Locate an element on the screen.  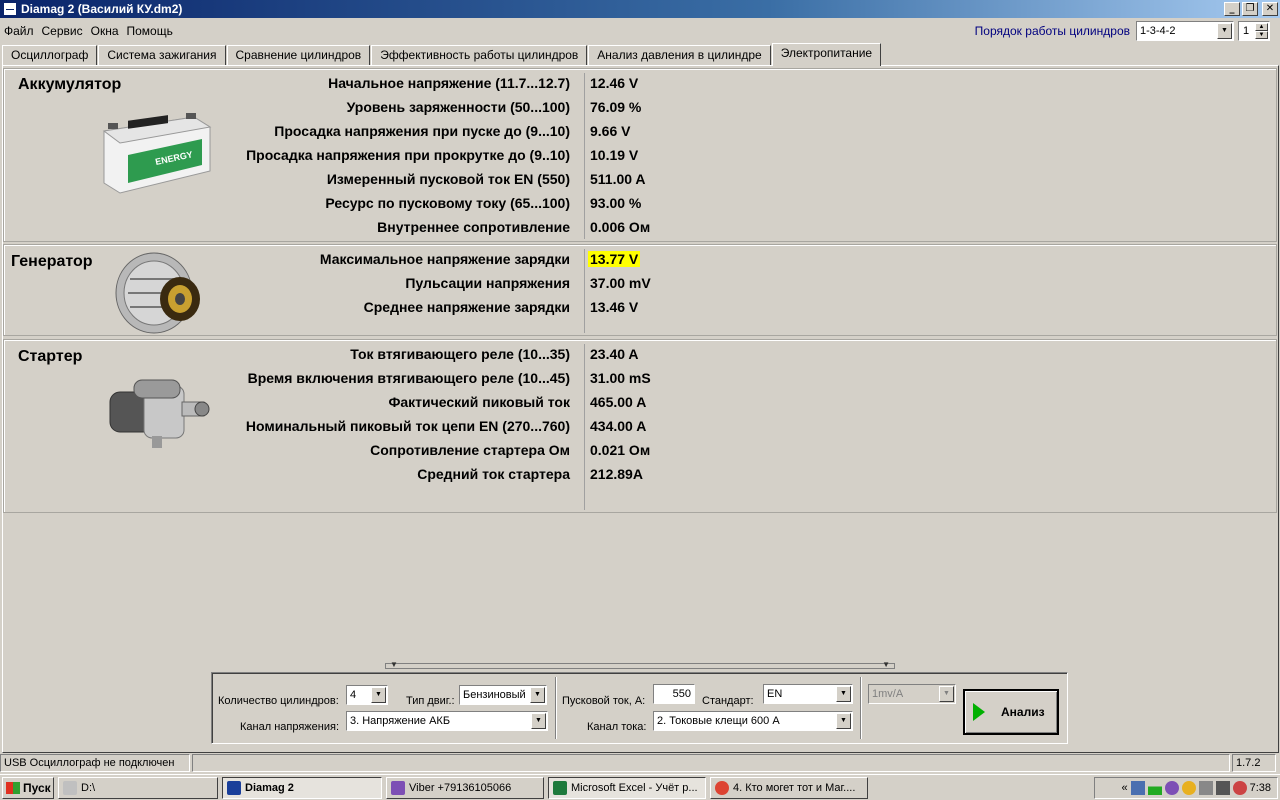
cylinders-count-value: 4 is located at coordinates (353, 695).